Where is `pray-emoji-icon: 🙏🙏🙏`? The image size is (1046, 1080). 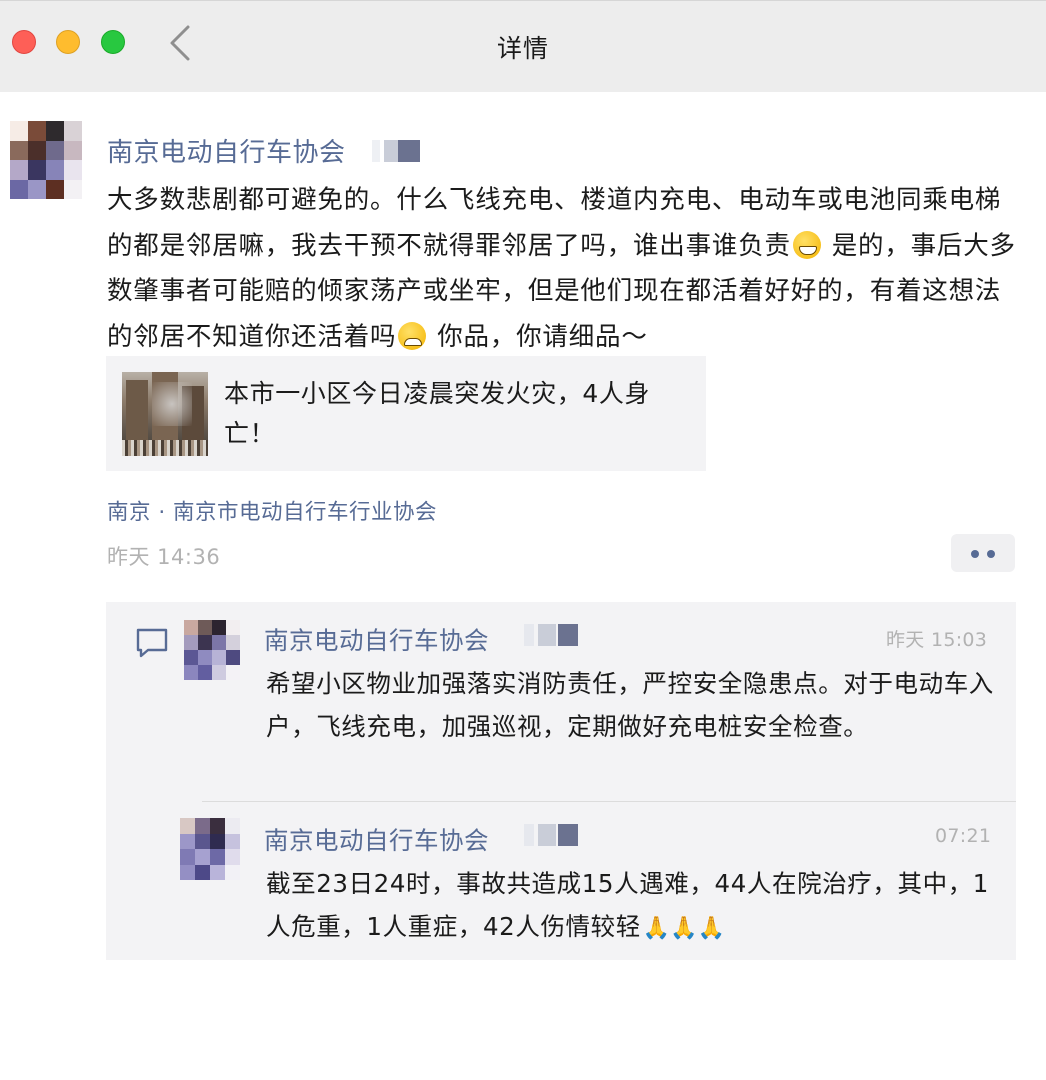
pray-emoji-icon: 🙏🙏🙏 is located at coordinates (684, 928).